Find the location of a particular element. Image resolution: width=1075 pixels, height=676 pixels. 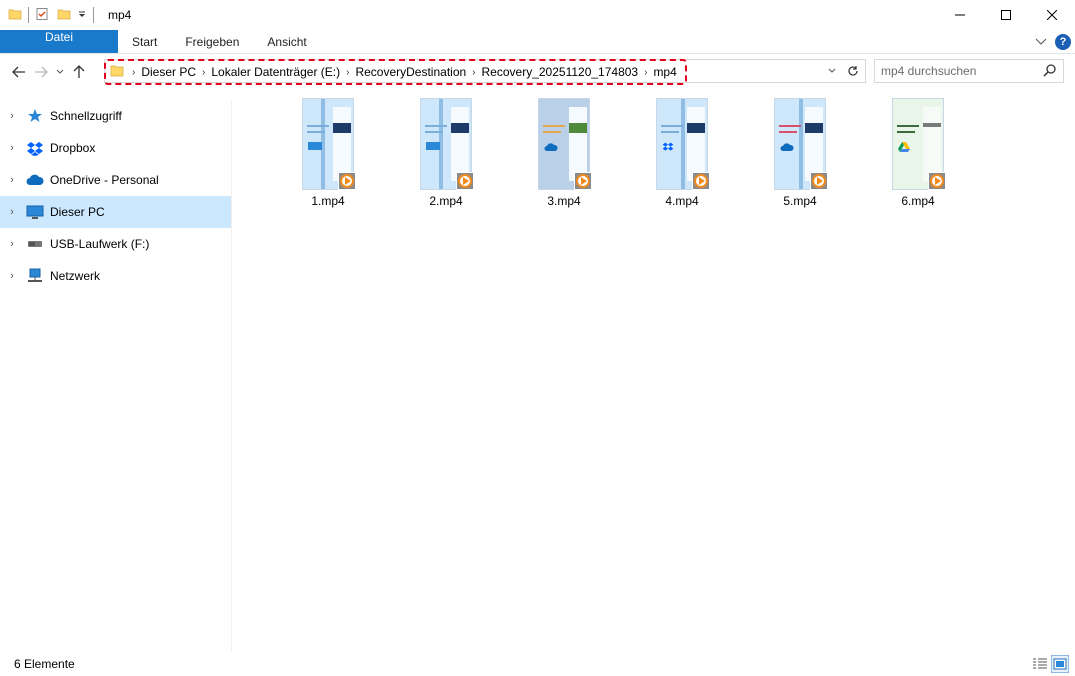

tab-ansicht: Ansicht is located at coordinates (286, 41).